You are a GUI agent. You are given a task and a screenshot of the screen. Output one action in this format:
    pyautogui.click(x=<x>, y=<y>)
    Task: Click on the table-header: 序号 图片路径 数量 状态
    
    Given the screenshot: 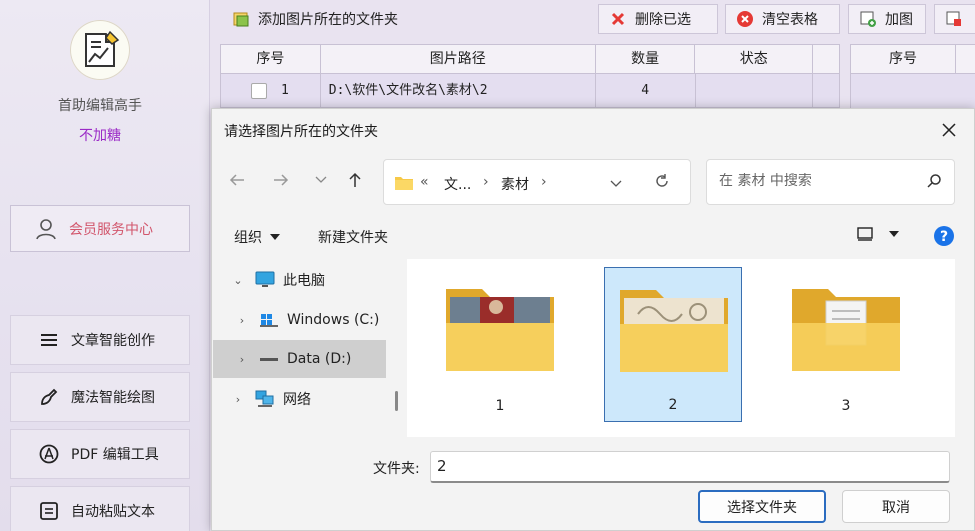 What is the action you would take?
    pyautogui.click(x=530, y=59)
    